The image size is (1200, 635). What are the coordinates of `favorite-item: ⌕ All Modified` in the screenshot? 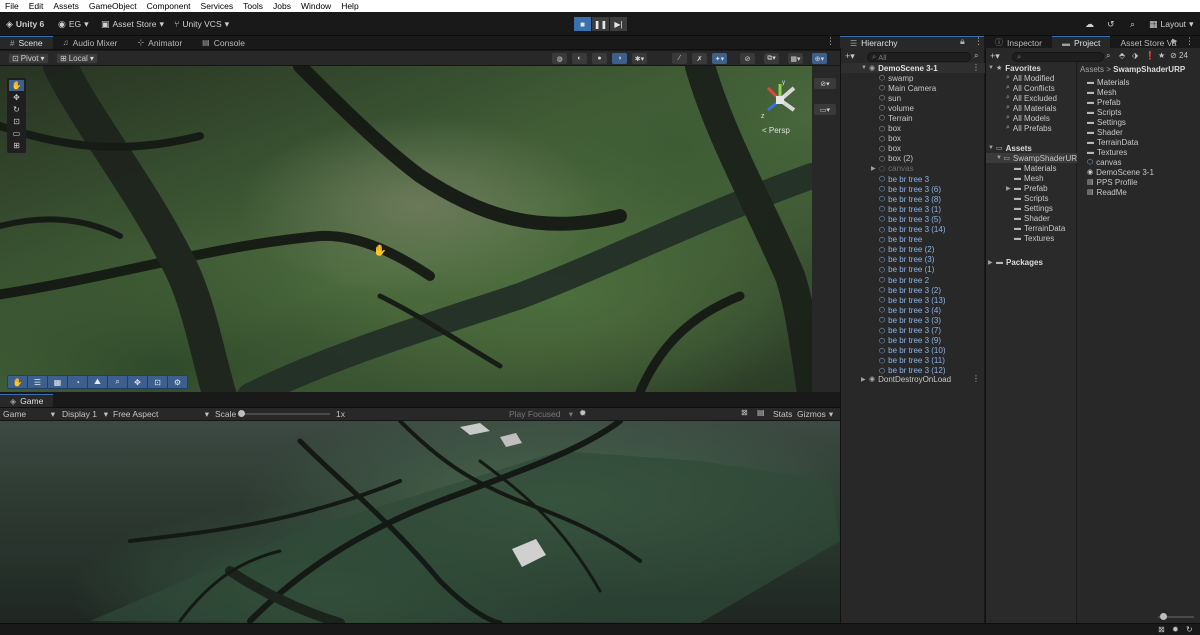 It's located at (1030, 78).